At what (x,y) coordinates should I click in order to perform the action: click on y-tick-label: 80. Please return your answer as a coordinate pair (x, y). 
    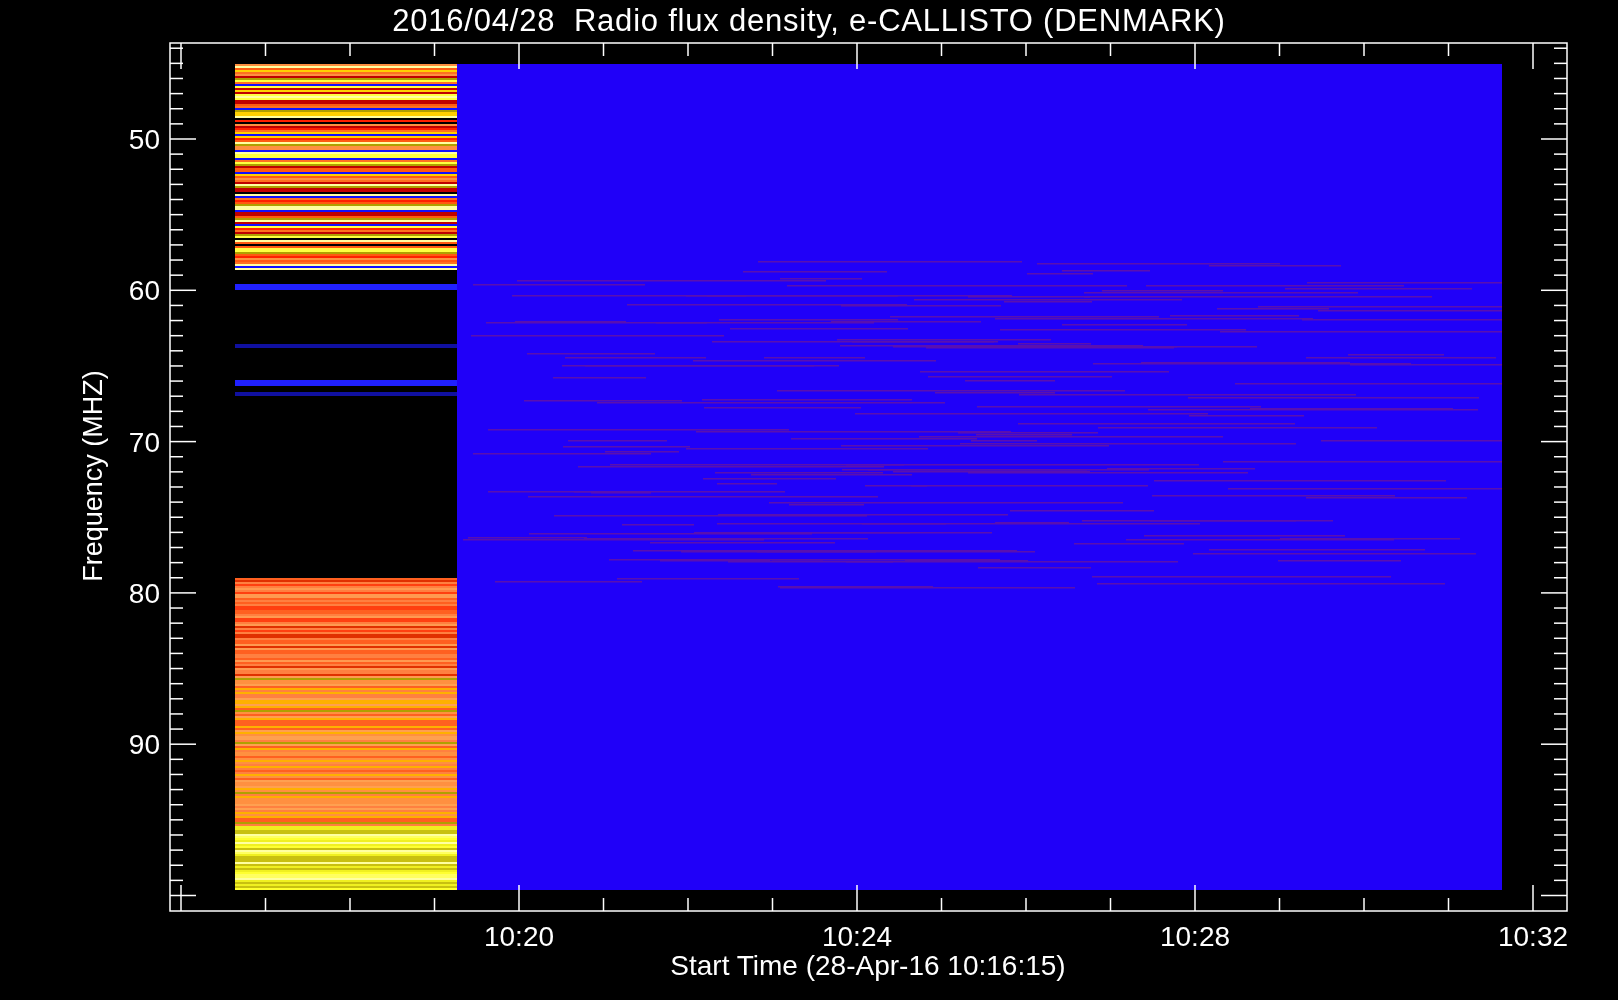
    Looking at the image, I should click on (144, 593).